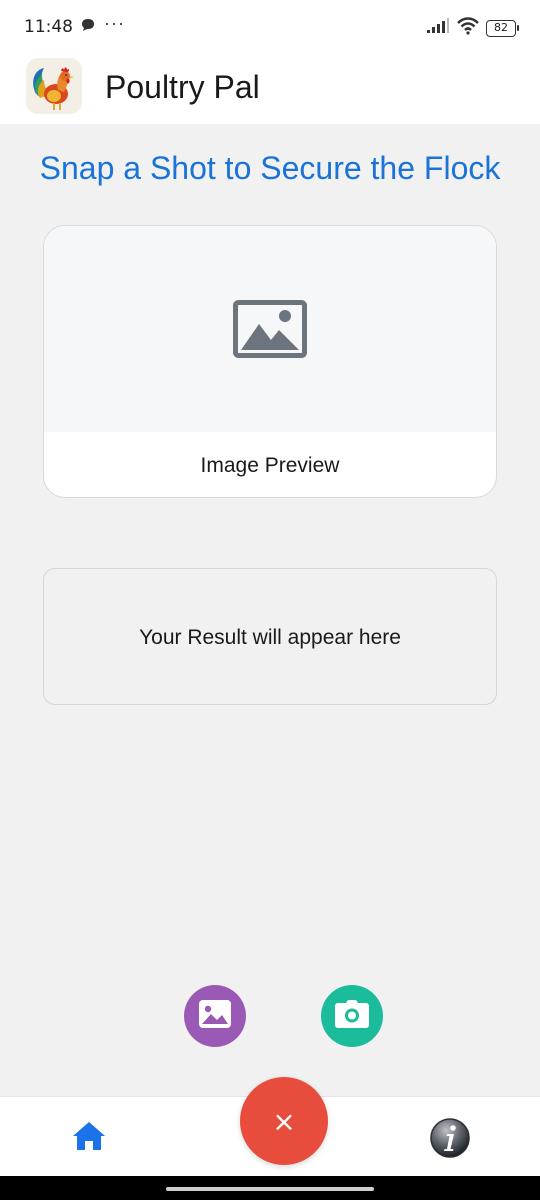 The height and width of the screenshot is (1200, 540). Describe the element at coordinates (450, 1140) in the screenshot. I see `info-icon` at that location.